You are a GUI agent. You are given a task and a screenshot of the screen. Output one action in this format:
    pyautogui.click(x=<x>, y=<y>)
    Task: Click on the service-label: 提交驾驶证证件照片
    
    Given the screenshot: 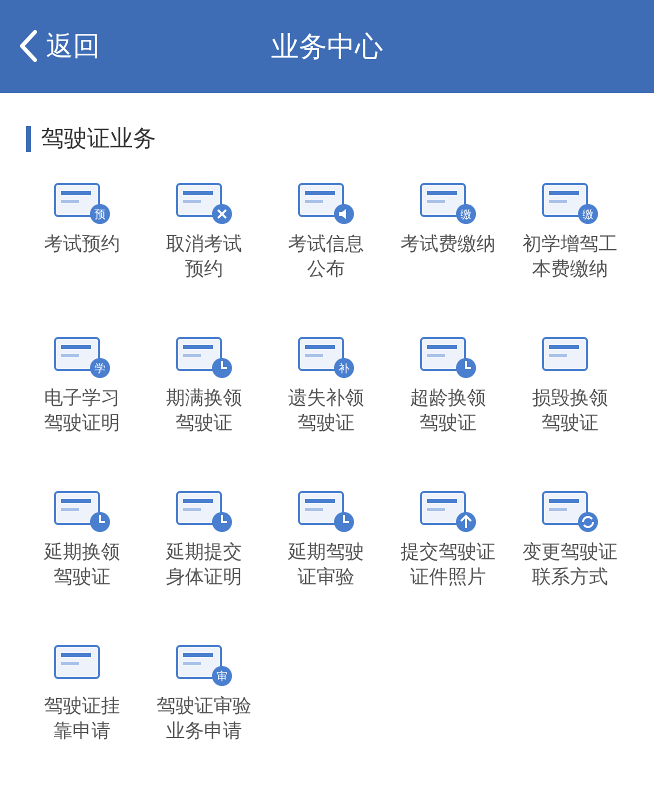 What is the action you would take?
    pyautogui.click(x=448, y=565)
    